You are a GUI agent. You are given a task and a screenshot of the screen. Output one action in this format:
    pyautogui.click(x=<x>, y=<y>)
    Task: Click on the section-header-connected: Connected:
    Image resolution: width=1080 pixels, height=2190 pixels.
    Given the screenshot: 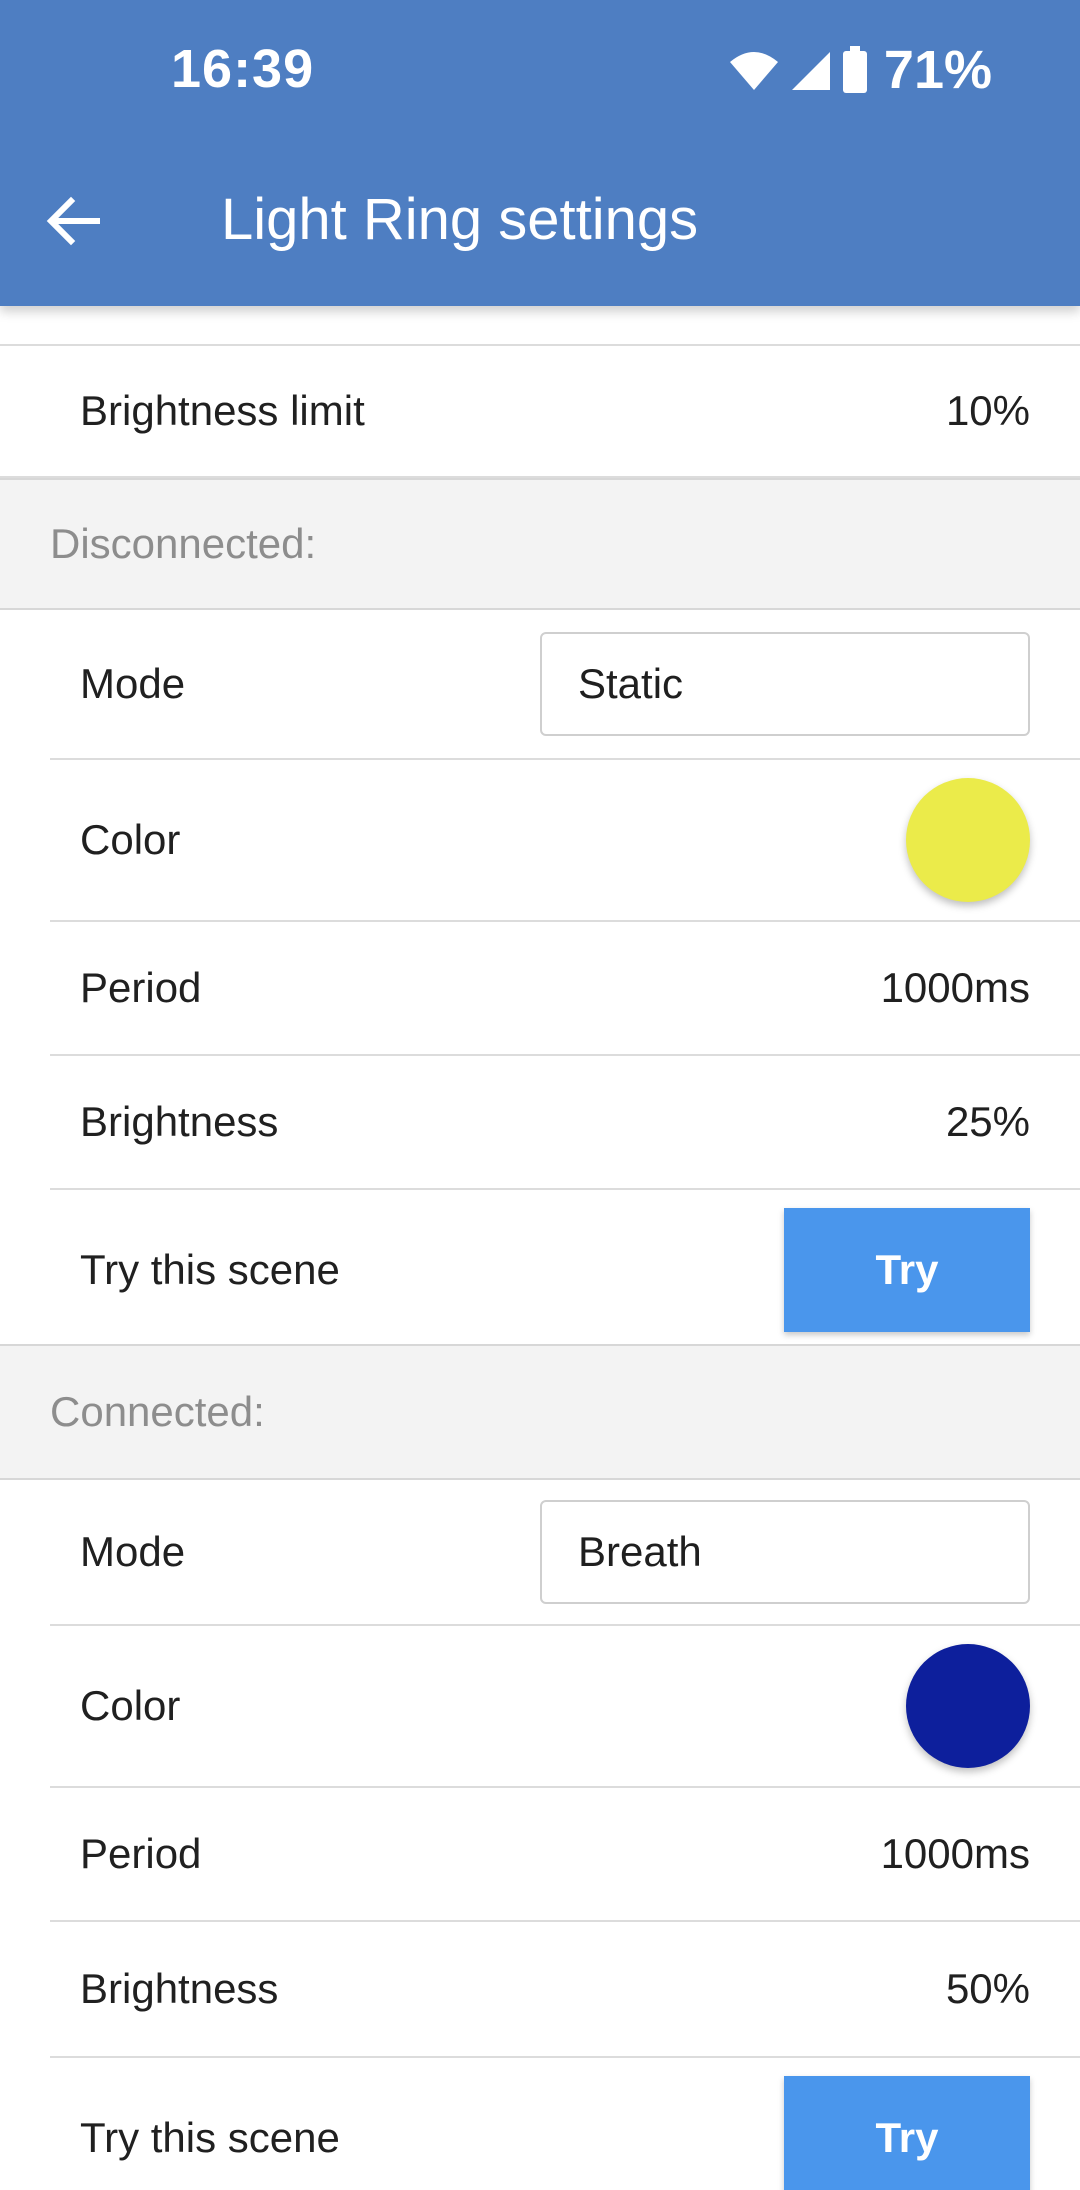 What is the action you would take?
    pyautogui.click(x=540, y=1412)
    